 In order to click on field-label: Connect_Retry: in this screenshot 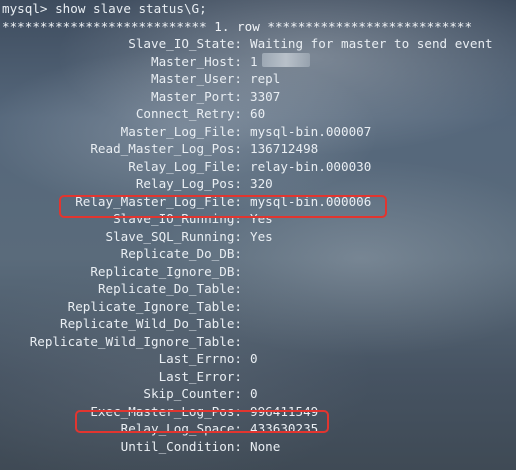, I will do `click(188, 113)`.